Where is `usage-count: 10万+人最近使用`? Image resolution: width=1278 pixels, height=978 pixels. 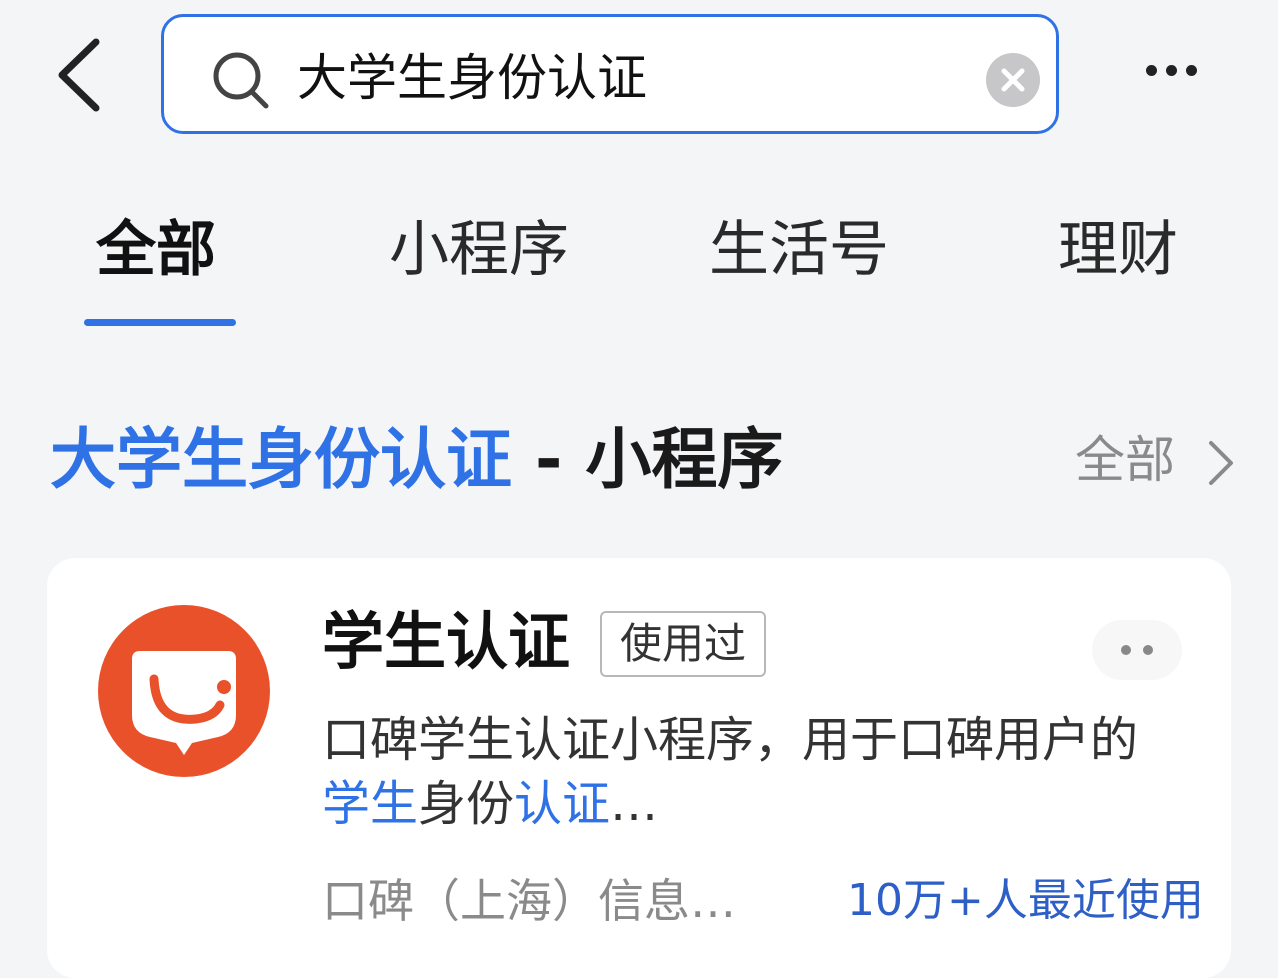
usage-count: 10万+人最近使用 is located at coordinates (1025, 900).